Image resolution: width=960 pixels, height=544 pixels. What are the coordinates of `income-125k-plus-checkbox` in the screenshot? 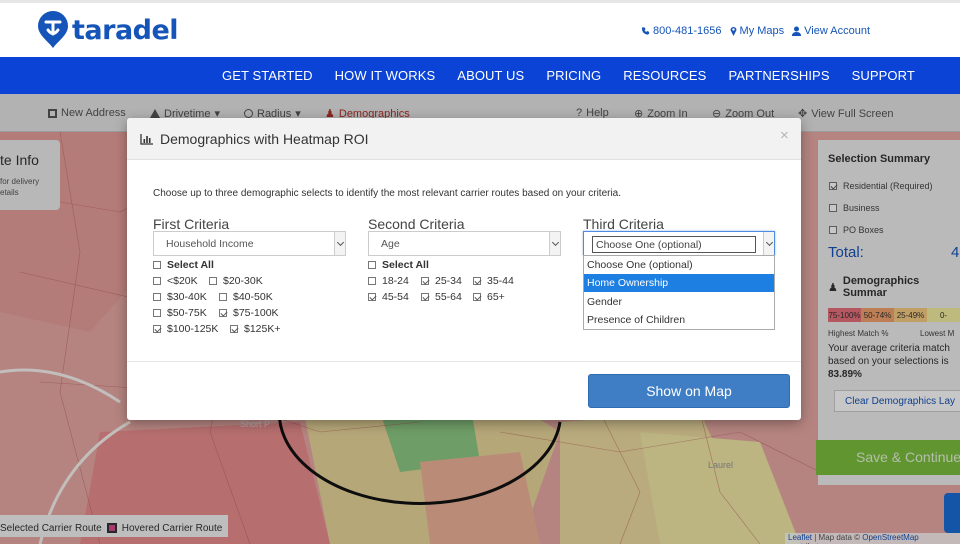 It's located at (234, 329).